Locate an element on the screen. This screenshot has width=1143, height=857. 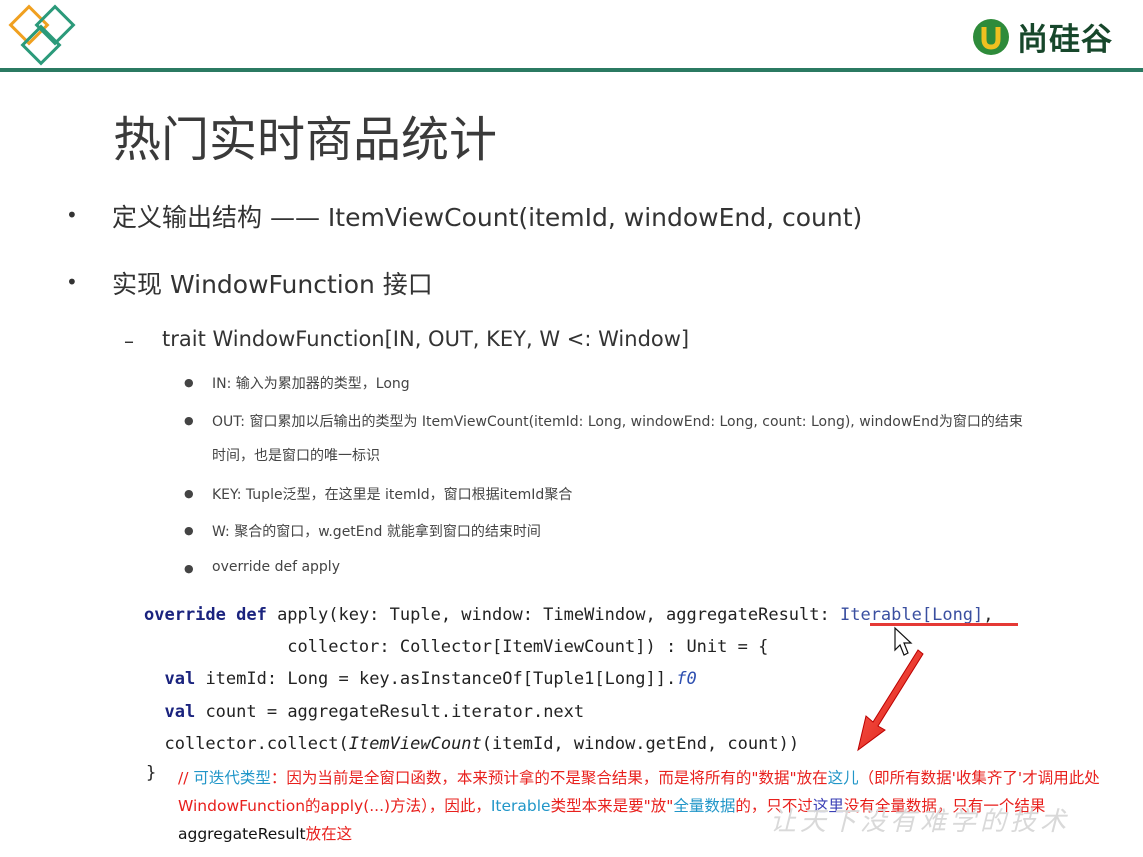
header-divider is located at coordinates (571, 70).